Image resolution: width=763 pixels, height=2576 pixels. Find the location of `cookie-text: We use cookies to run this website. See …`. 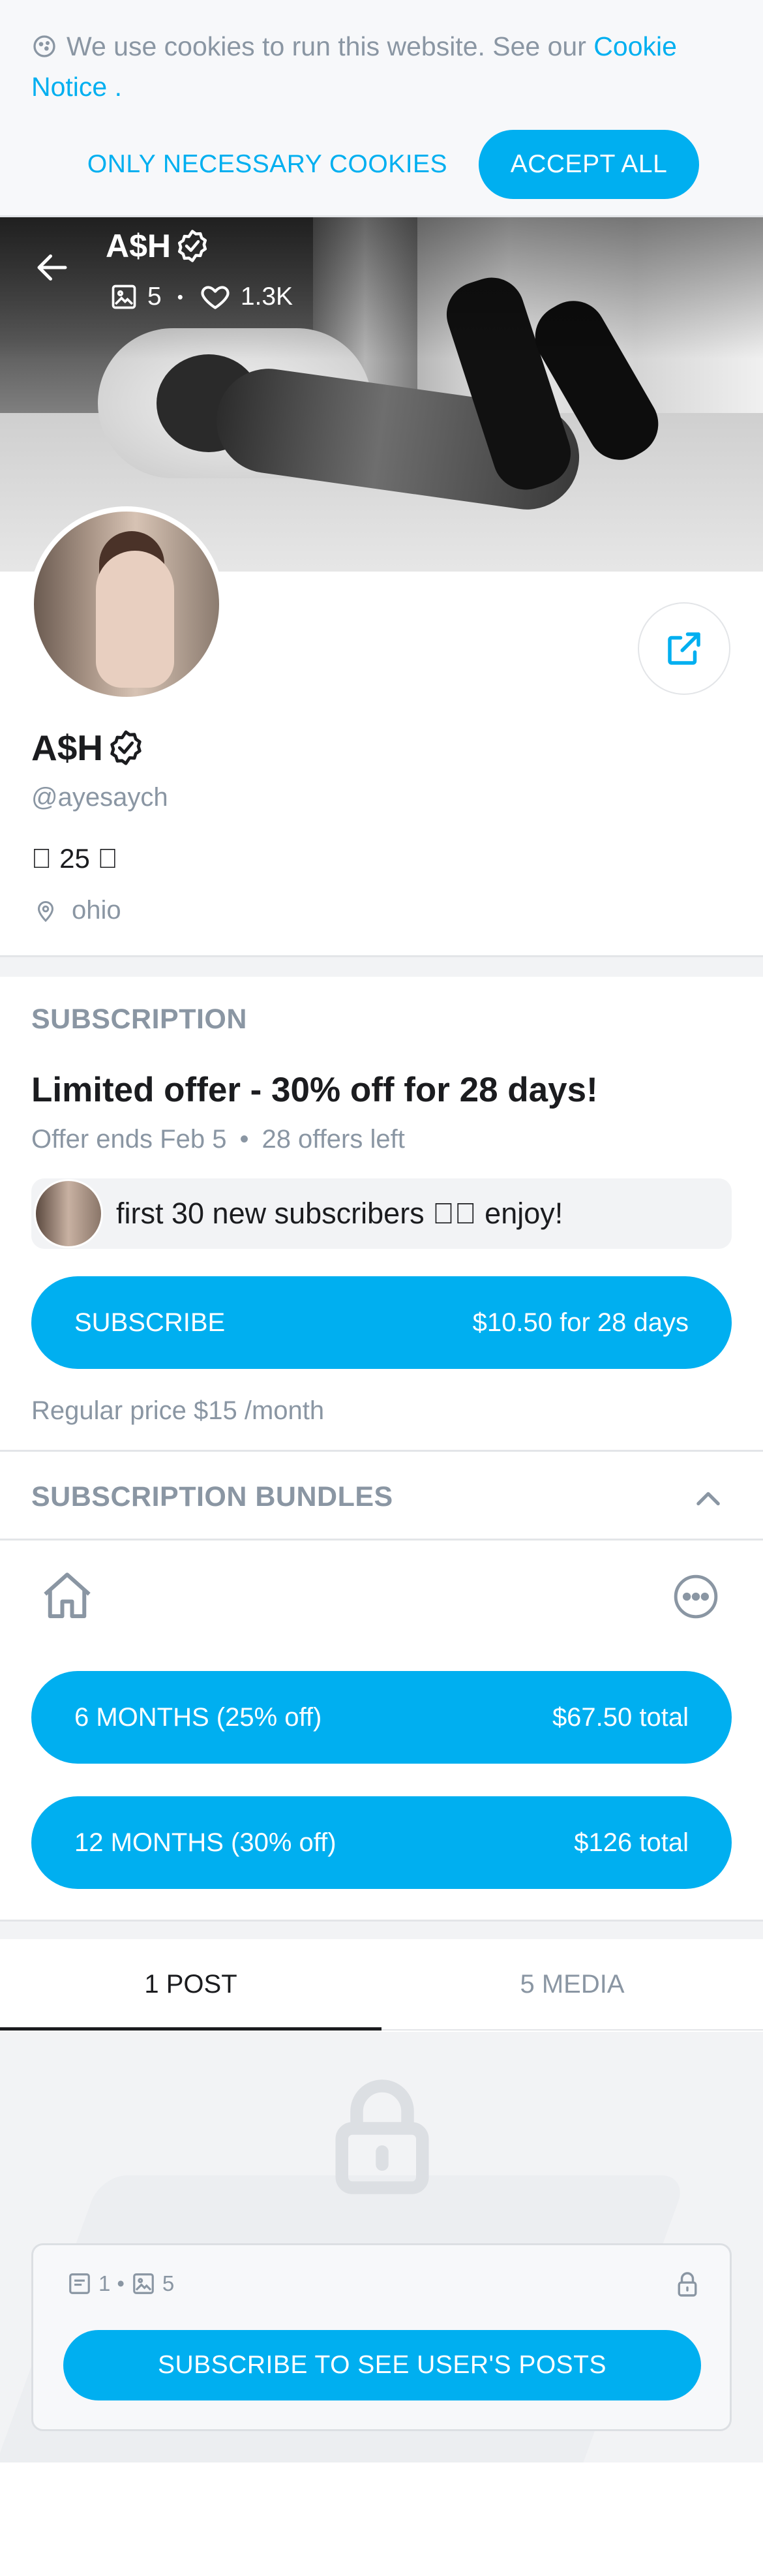

cookie-text: We use cookies to run this website. See … is located at coordinates (377, 66).